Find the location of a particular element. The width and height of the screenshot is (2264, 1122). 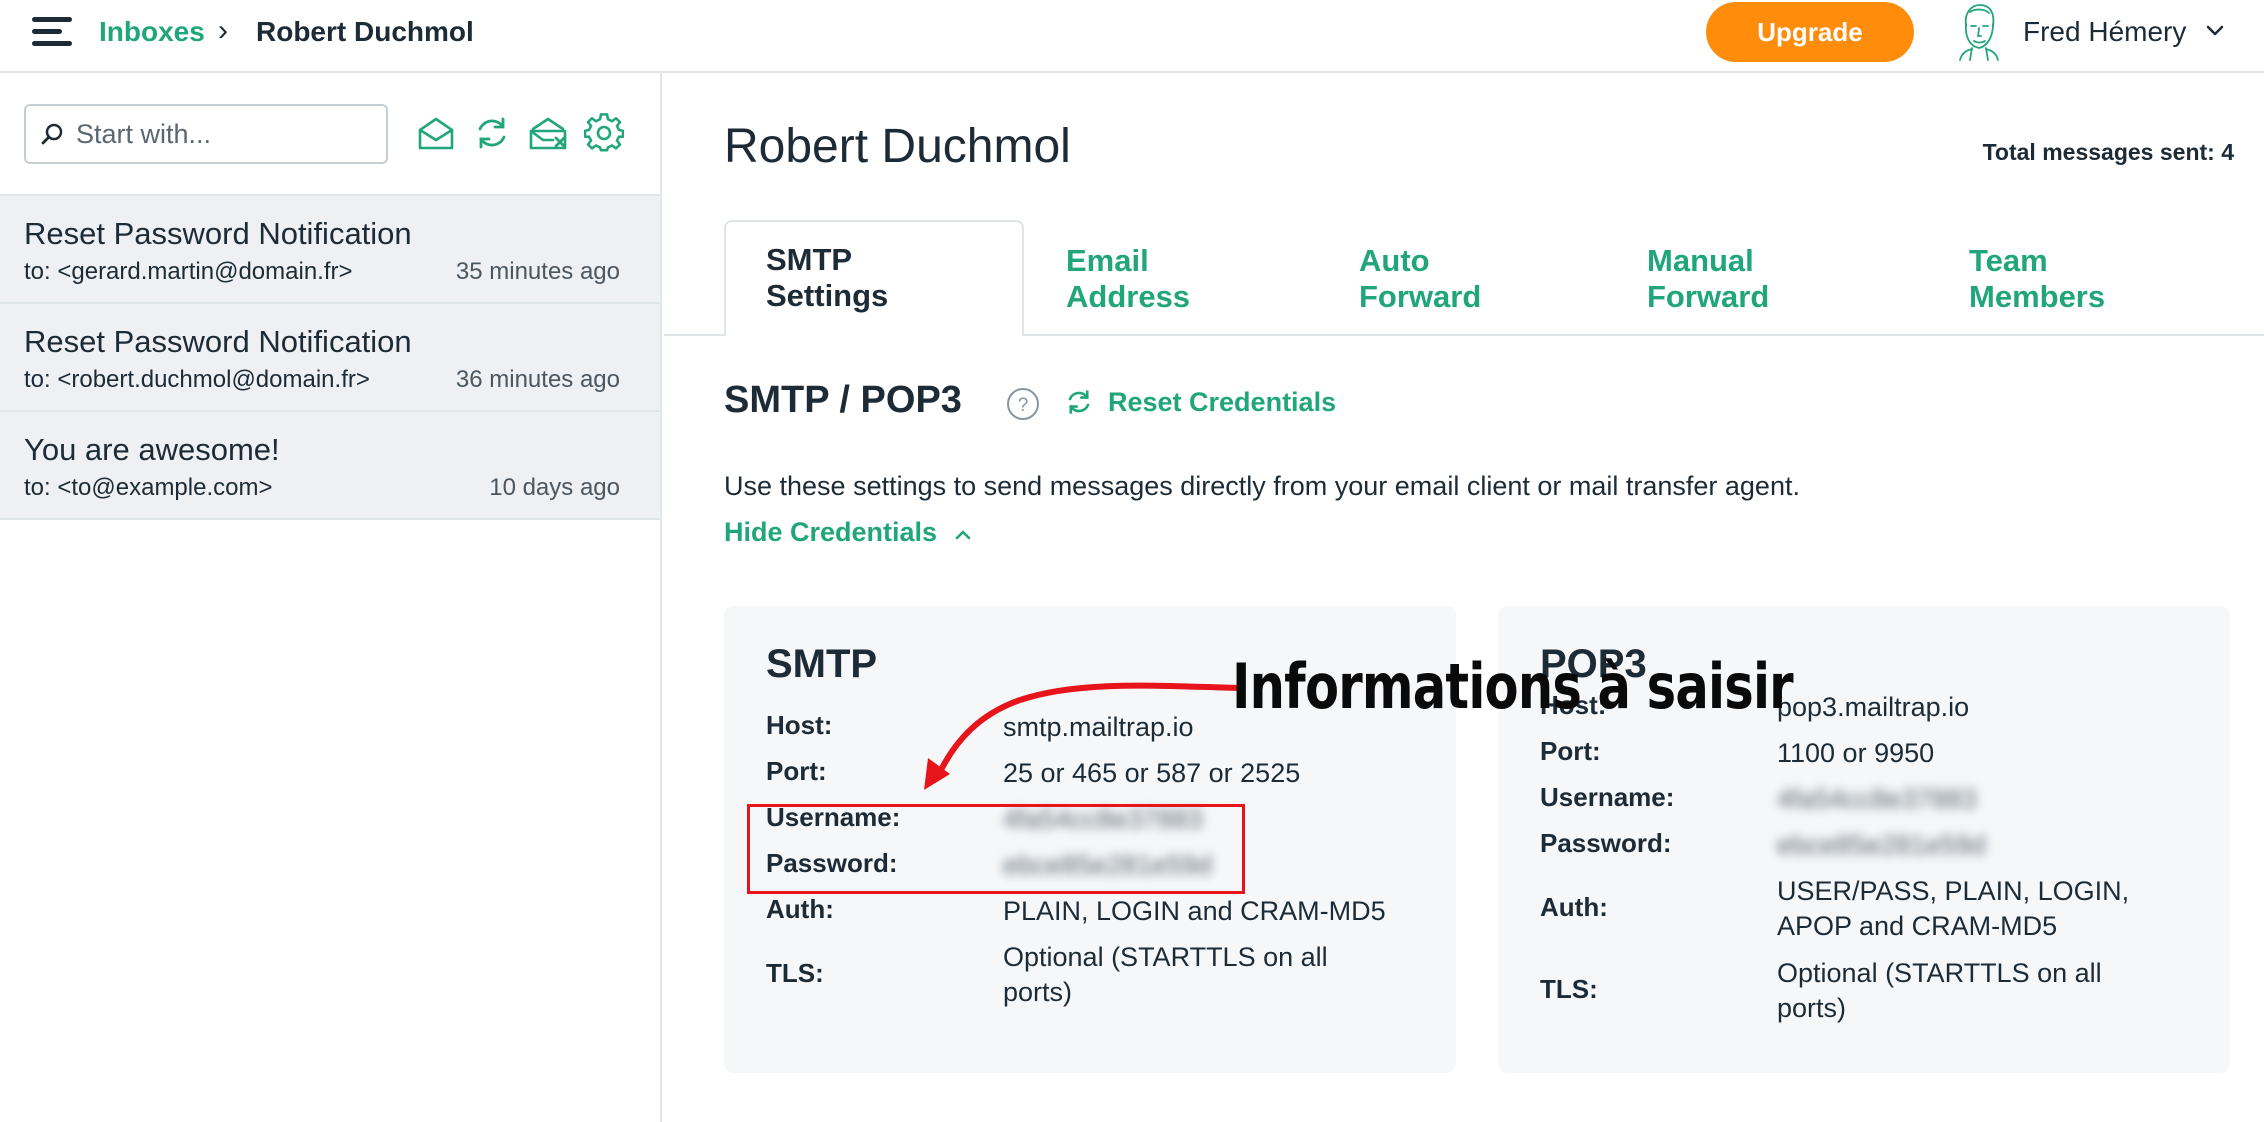

smtp-tls-value: Optional (STARTTLS on all ports) is located at coordinates (1165, 974).